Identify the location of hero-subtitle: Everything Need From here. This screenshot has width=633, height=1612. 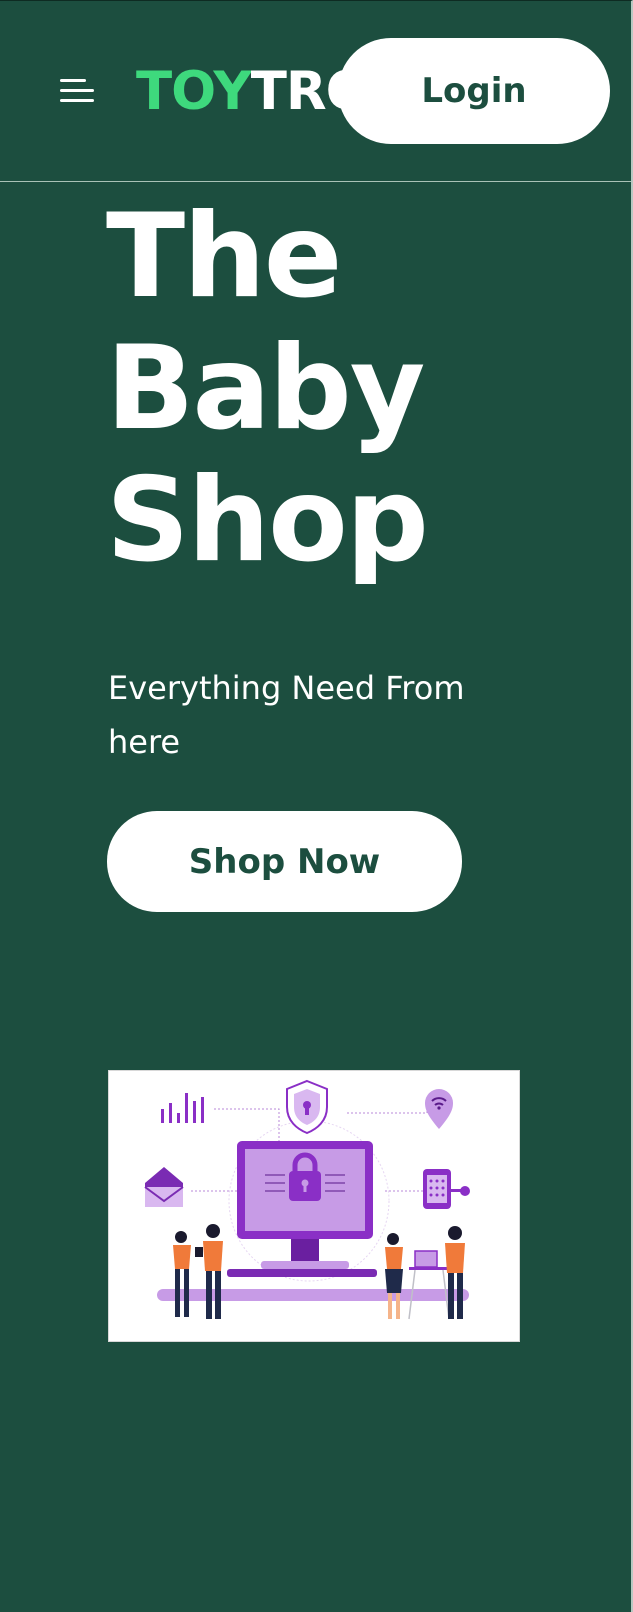
(286, 715).